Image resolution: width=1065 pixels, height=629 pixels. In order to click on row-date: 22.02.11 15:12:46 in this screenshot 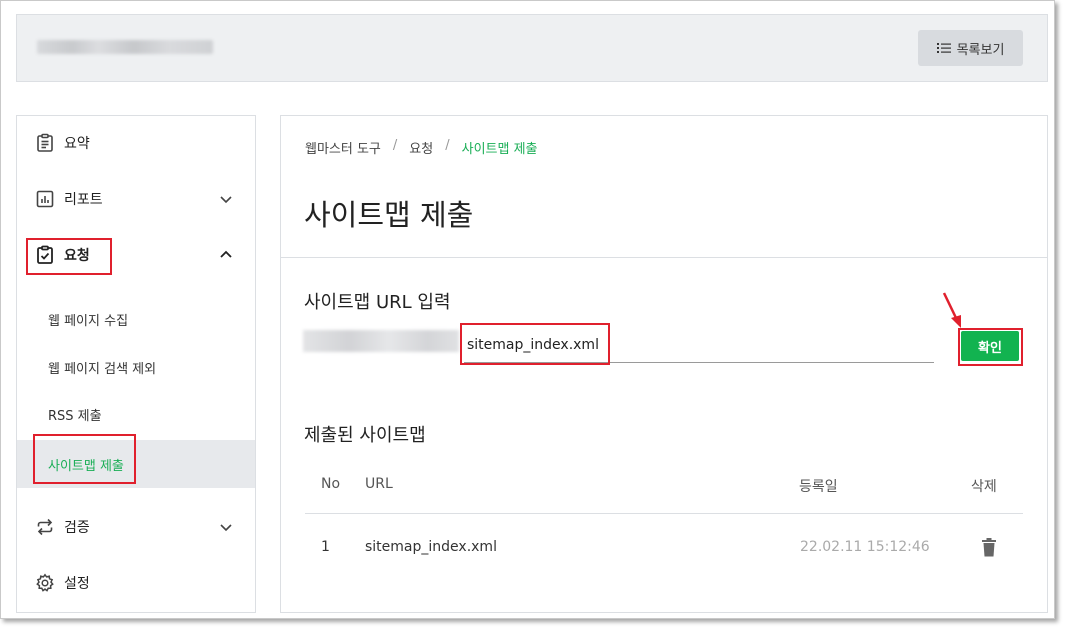, I will do `click(865, 547)`.